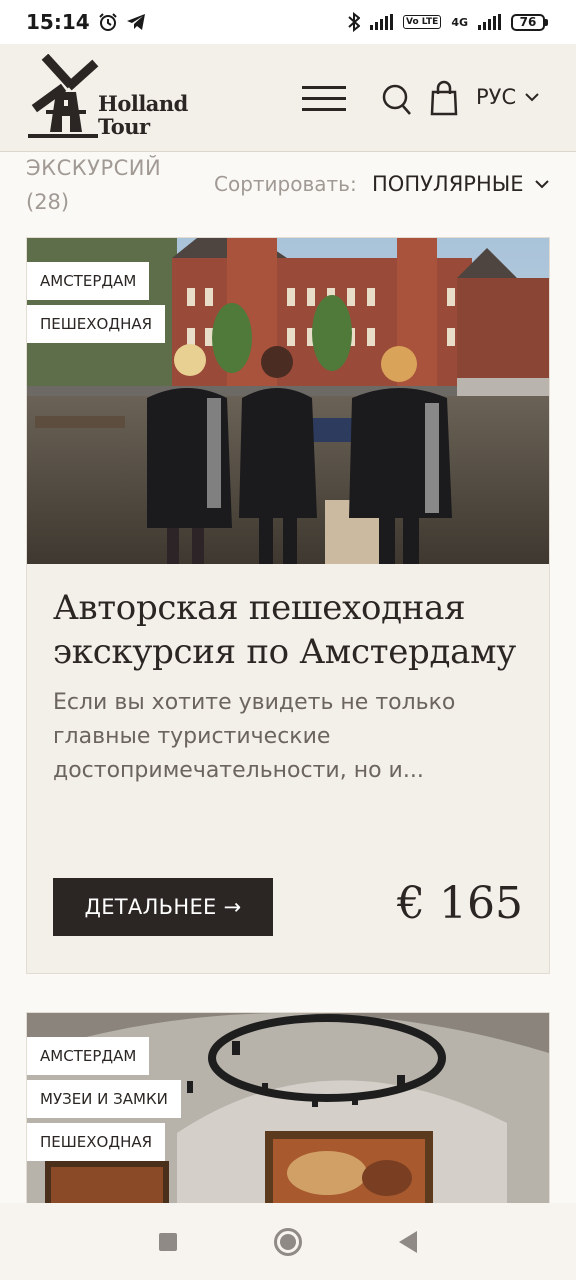  What do you see at coordinates (104, 1099) in the screenshot?
I see `tag-category: МУЗЕИ И ЗАМКИ` at bounding box center [104, 1099].